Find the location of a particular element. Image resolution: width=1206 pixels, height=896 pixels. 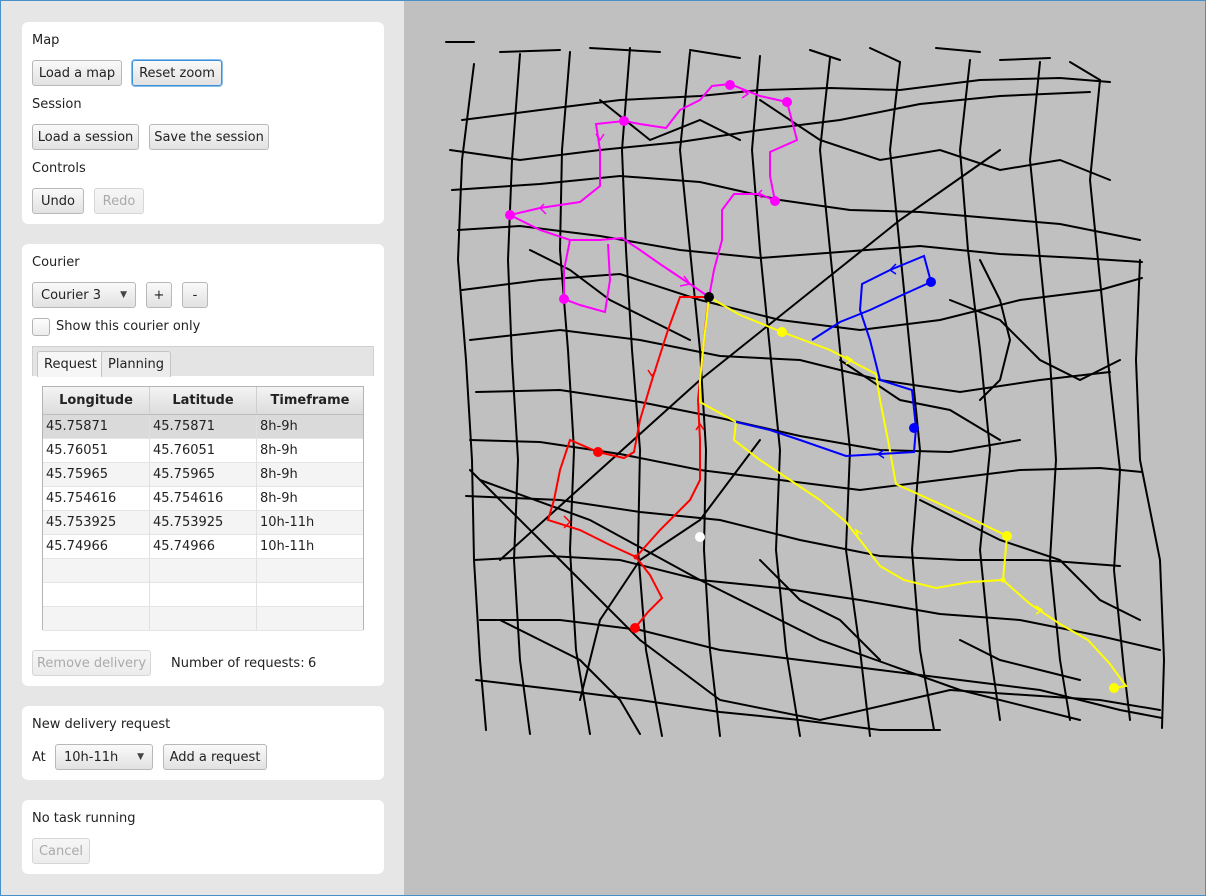

request-count-label: Number of requests: is located at coordinates (238, 663).